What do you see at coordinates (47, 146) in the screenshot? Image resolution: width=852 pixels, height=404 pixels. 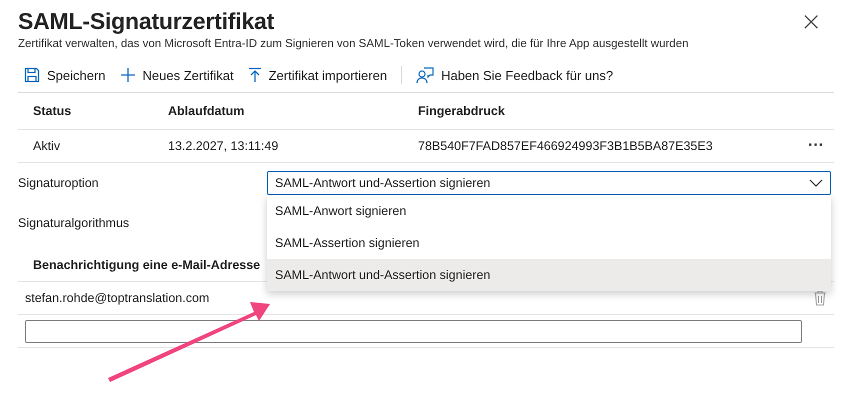 I see `table-cell-text: Aktiv` at bounding box center [47, 146].